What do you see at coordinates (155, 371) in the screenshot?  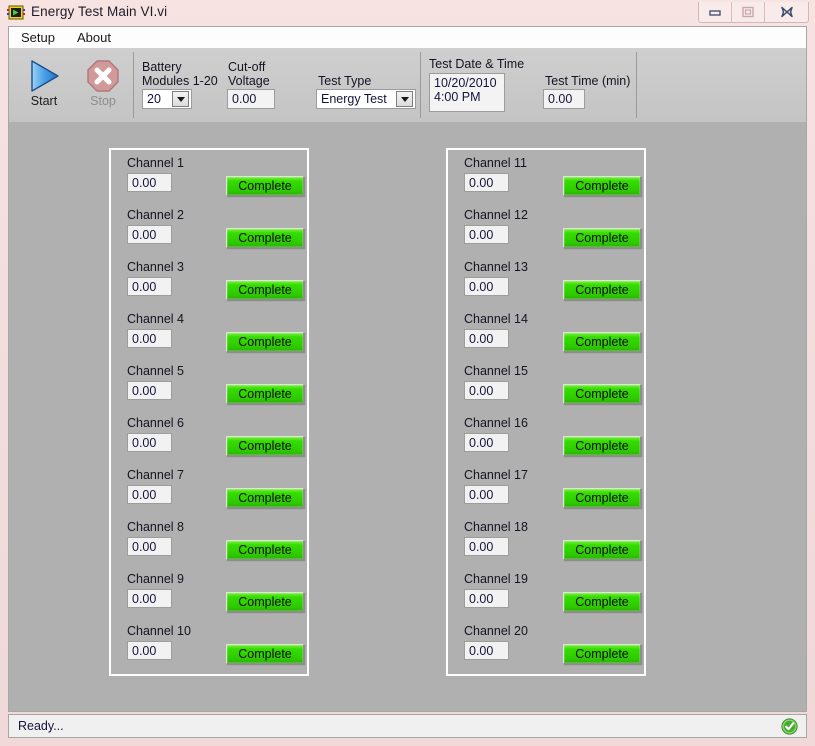 I see `channel-label: Channel 5` at bounding box center [155, 371].